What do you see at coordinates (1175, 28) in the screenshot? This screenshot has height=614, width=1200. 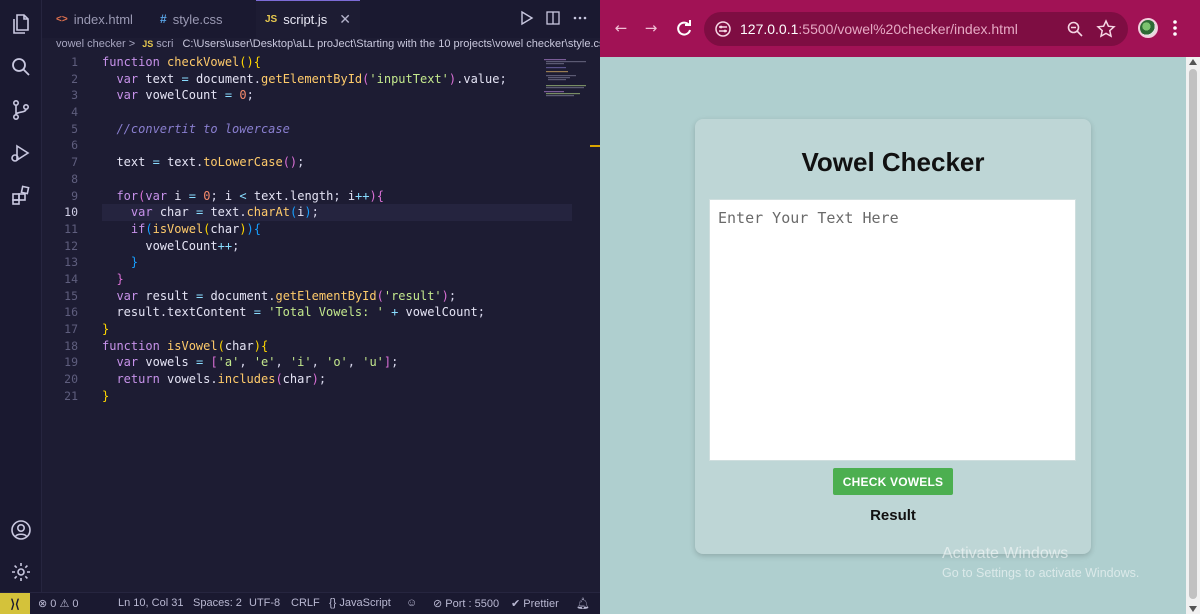 I see `kebab-menu-icon` at bounding box center [1175, 28].